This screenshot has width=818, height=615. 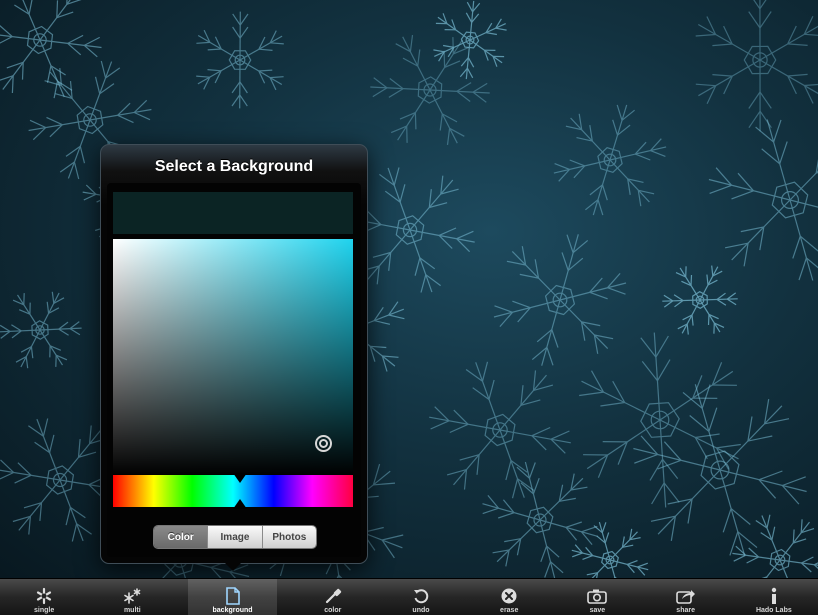 I want to click on erase-icon, so click(x=509, y=596).